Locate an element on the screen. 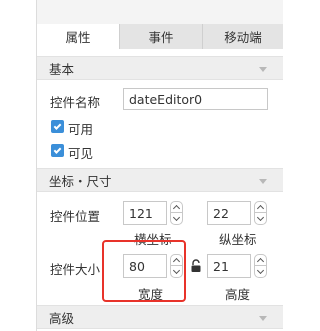 This screenshot has width=320, height=331. height-decrement-button is located at coordinates (260, 272).